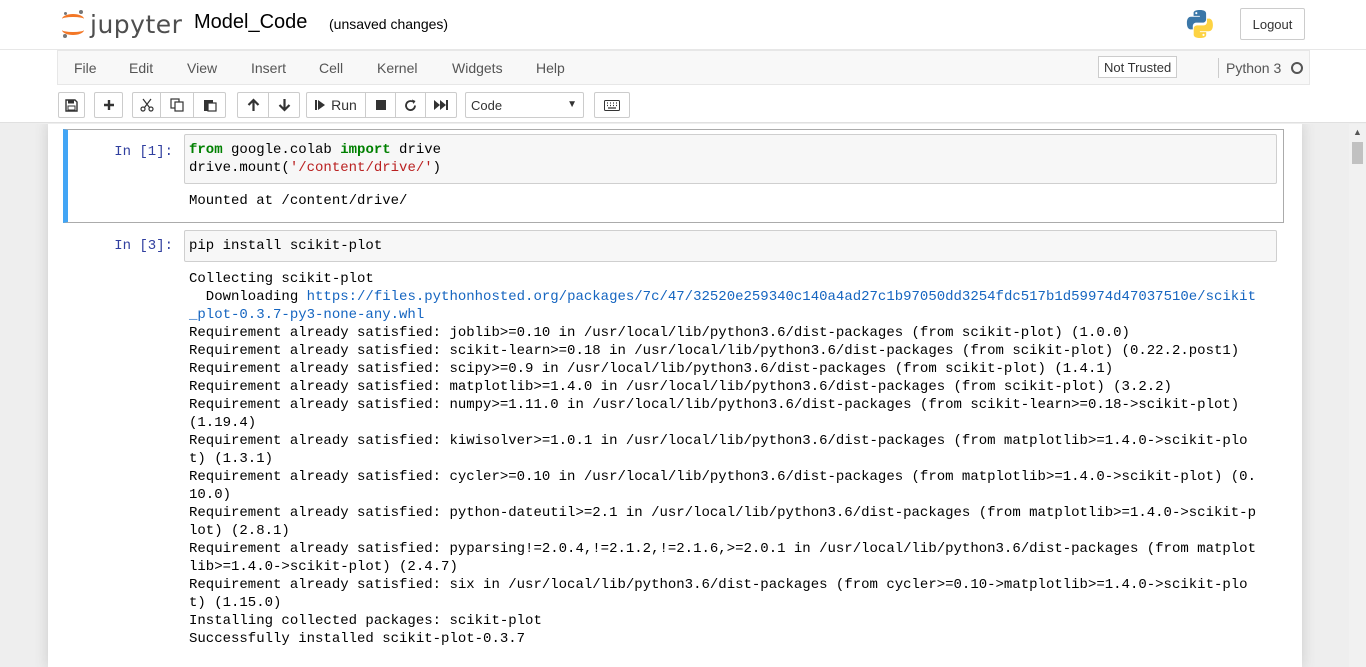  What do you see at coordinates (315, 150) in the screenshot?
I see `text-line: from google.colab import drive` at bounding box center [315, 150].